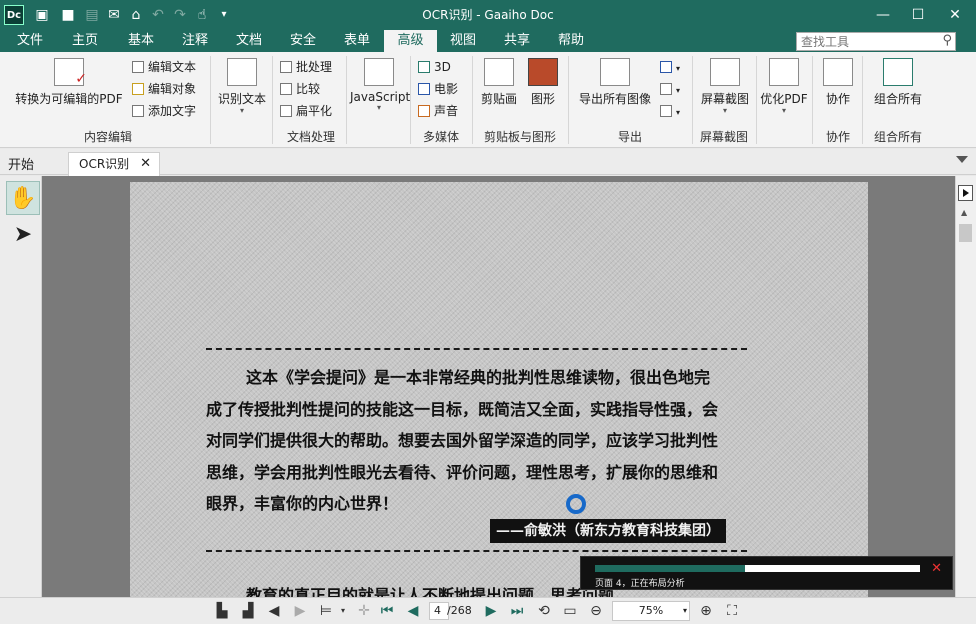  I want to click on edit-object-icon, so click(138, 89).